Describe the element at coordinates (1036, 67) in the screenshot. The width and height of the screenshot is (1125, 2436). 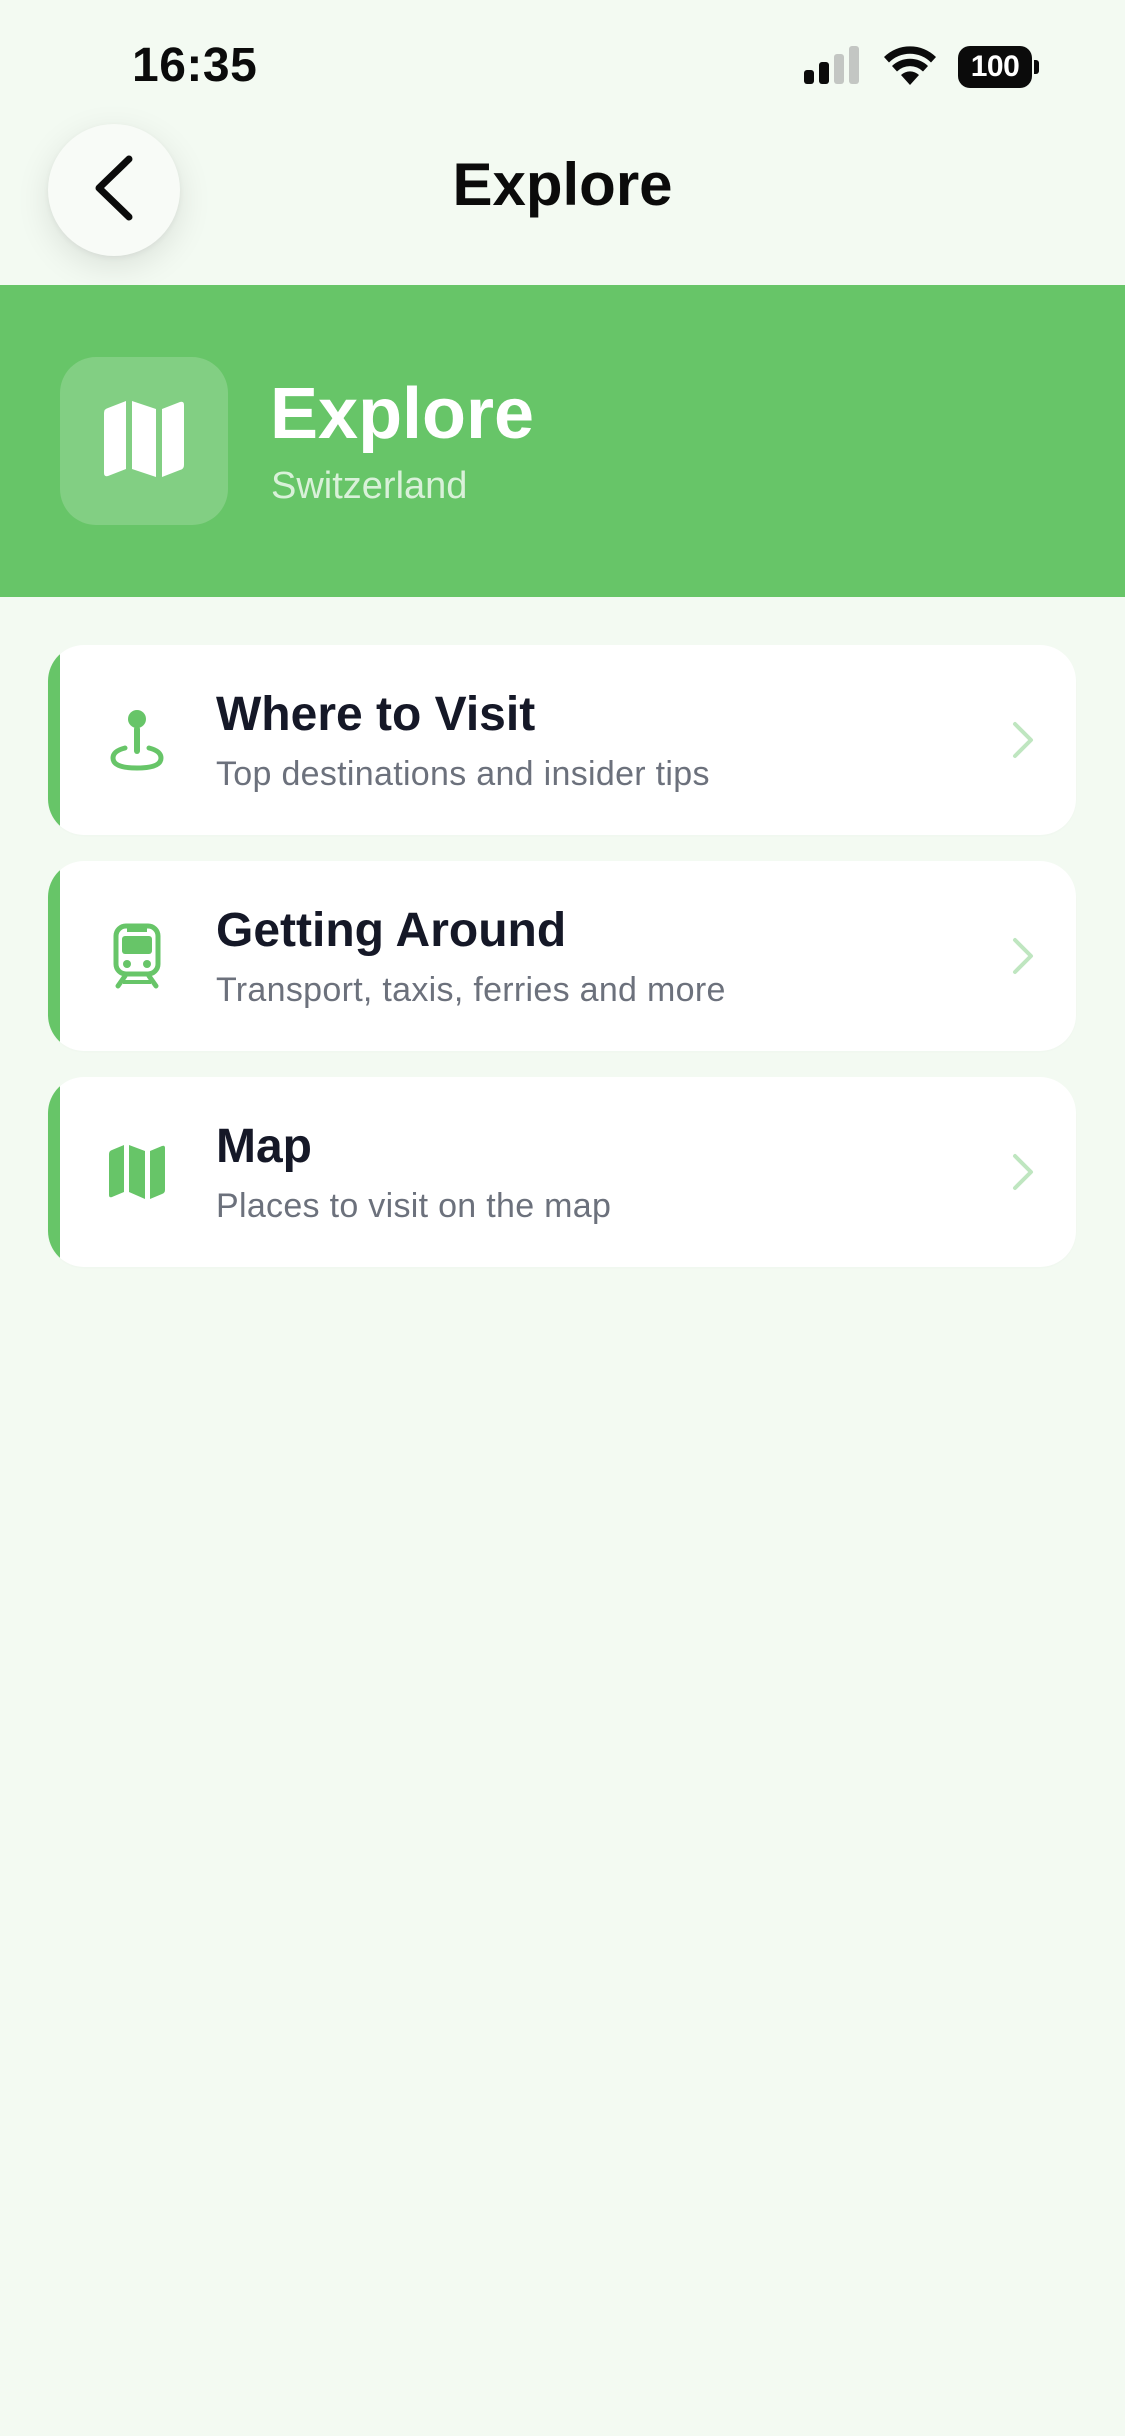
I see `battery-tip` at that location.